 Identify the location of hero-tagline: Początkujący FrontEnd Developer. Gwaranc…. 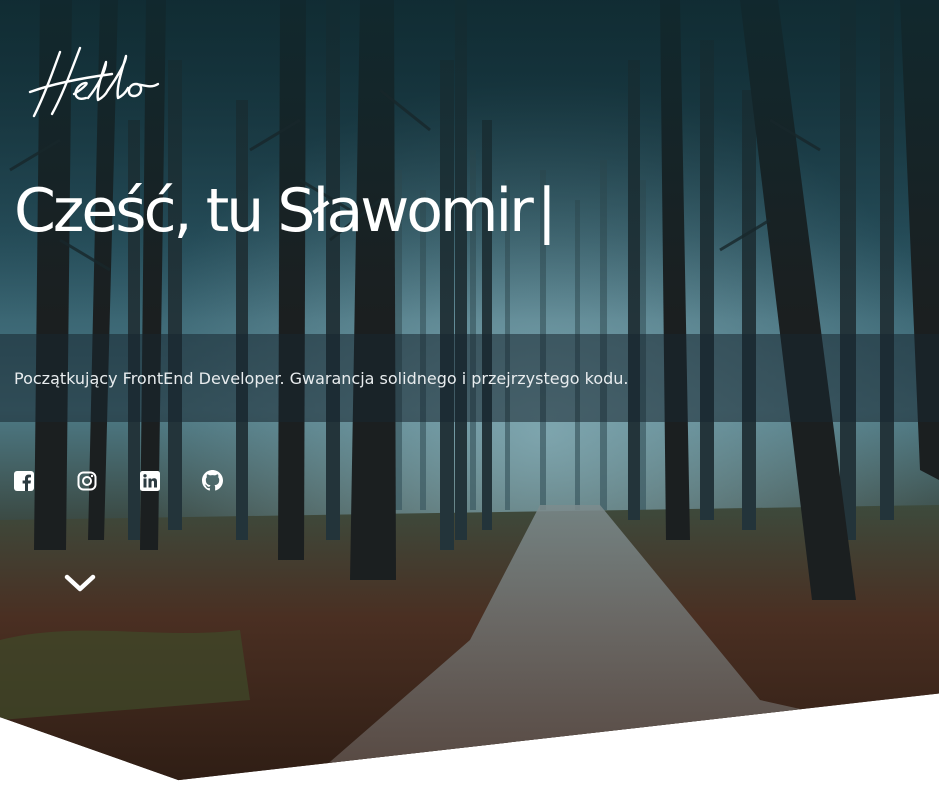
(321, 378).